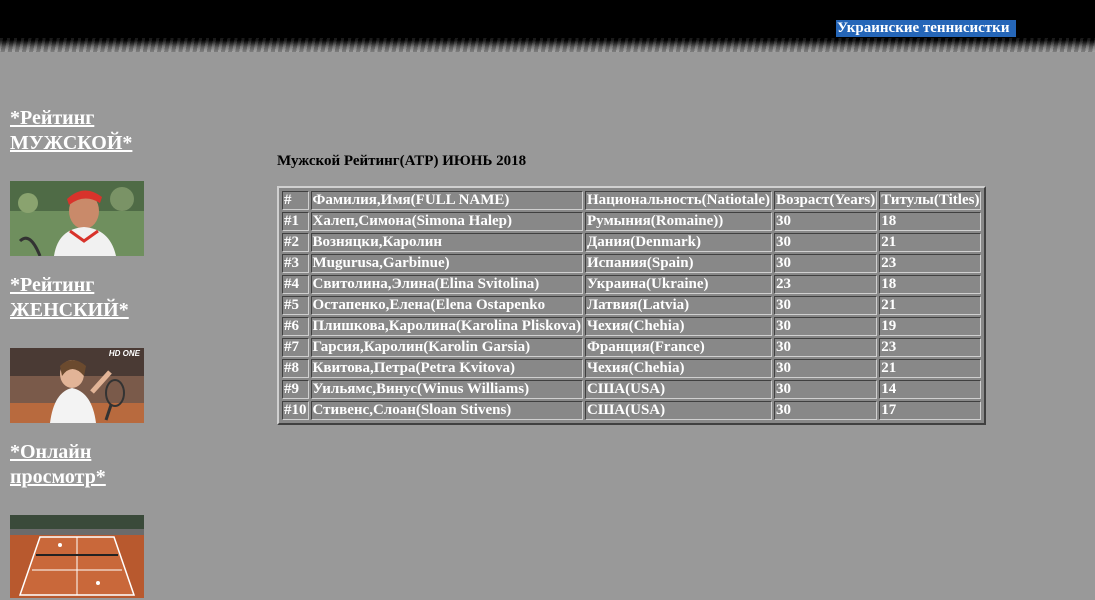 The height and width of the screenshot is (600, 1095). What do you see at coordinates (930, 200) in the screenshot?
I see `col-header-titles: Титулы(Titles)` at bounding box center [930, 200].